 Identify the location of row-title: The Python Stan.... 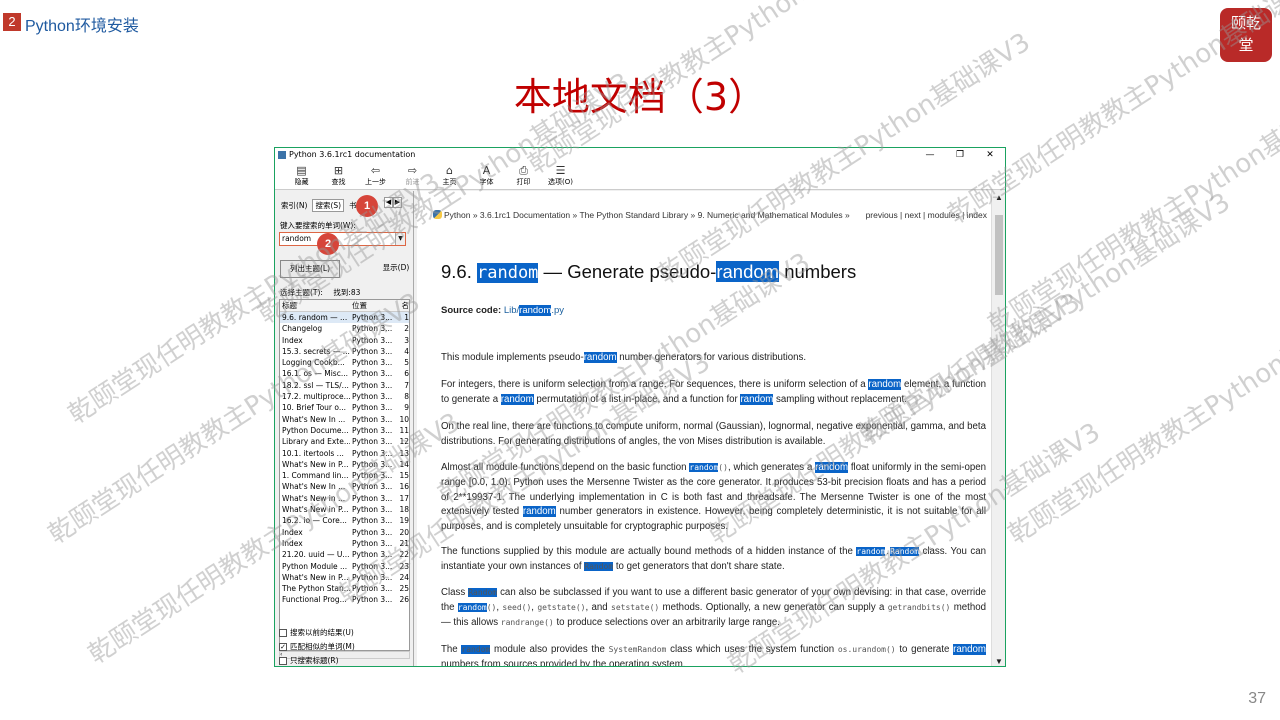
(316, 589).